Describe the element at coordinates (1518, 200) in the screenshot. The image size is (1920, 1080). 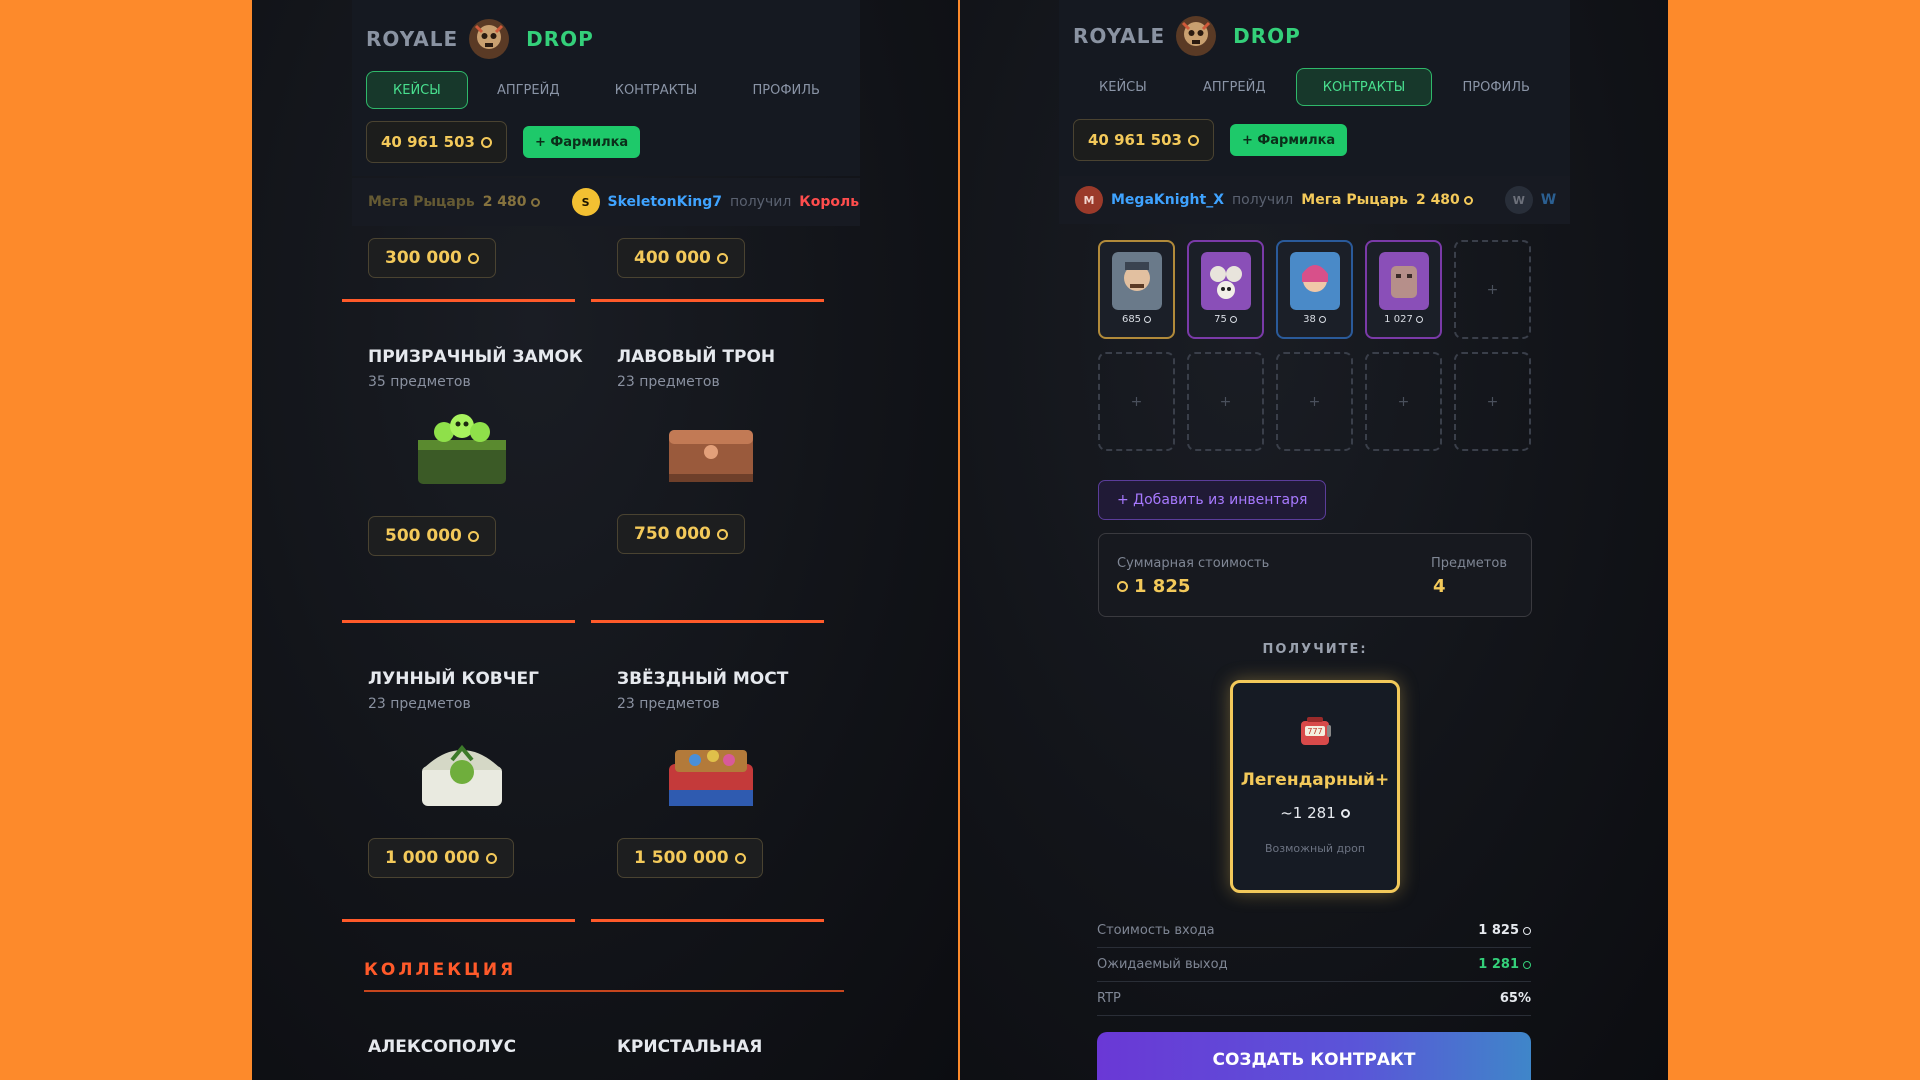
I see `avatar: W` at that location.